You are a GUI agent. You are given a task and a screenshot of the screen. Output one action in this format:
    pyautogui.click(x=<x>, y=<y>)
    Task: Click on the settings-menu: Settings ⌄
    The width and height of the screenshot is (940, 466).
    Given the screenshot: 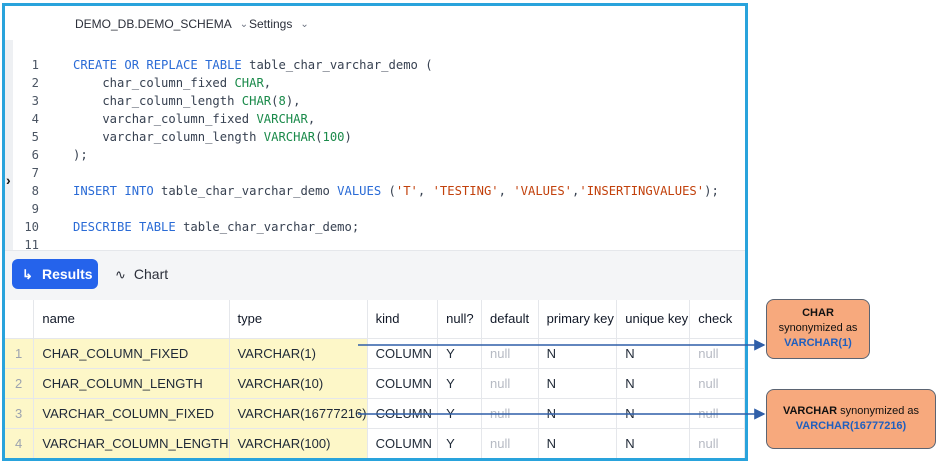 What is the action you would take?
    pyautogui.click(x=279, y=24)
    